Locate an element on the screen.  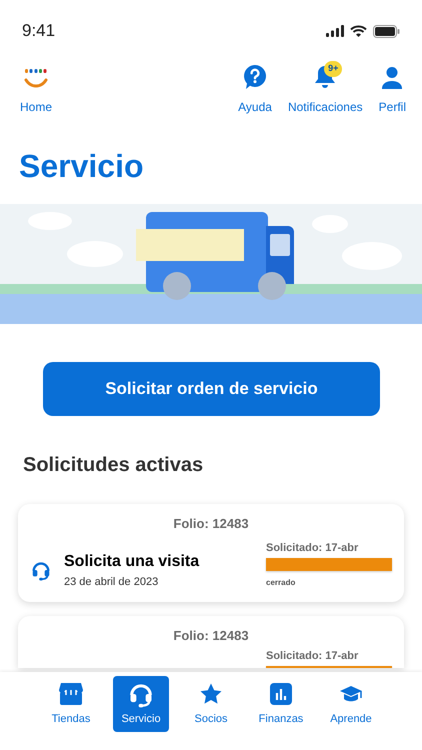
status-label: cerrado is located at coordinates (281, 583).